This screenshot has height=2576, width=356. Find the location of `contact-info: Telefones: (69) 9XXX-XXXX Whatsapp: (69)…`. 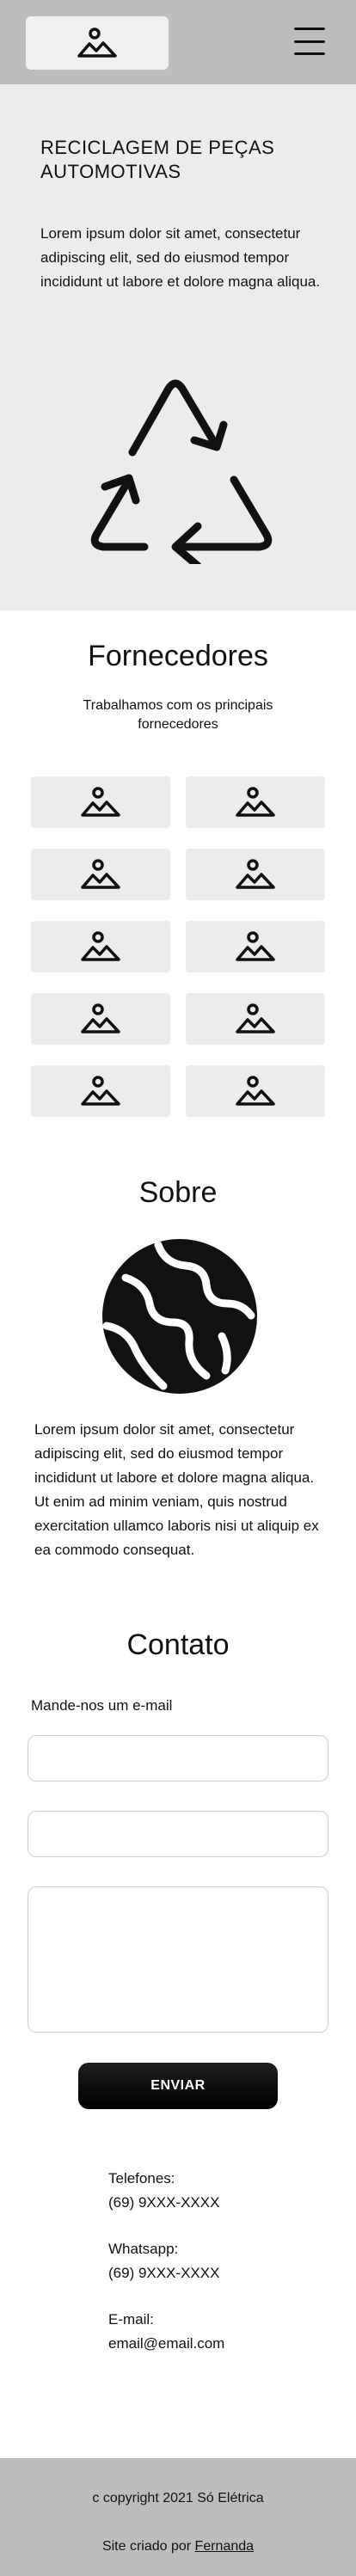

contact-info: Telefones: (69) 9XXX-XXXX Whatsapp: (69)… is located at coordinates (220, 2272).